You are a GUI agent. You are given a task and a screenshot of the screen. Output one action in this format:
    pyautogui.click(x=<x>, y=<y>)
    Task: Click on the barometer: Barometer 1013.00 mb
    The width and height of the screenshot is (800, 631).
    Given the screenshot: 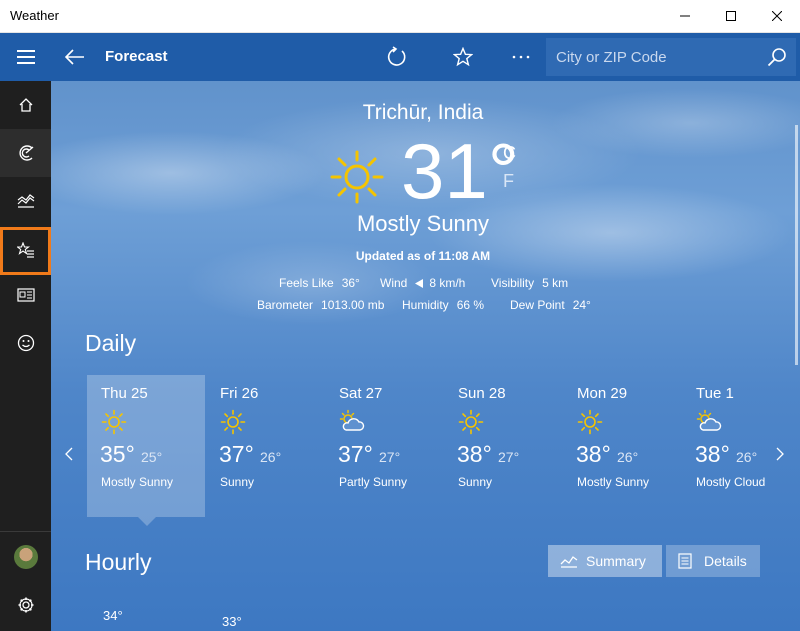 What is the action you would take?
    pyautogui.click(x=320, y=305)
    